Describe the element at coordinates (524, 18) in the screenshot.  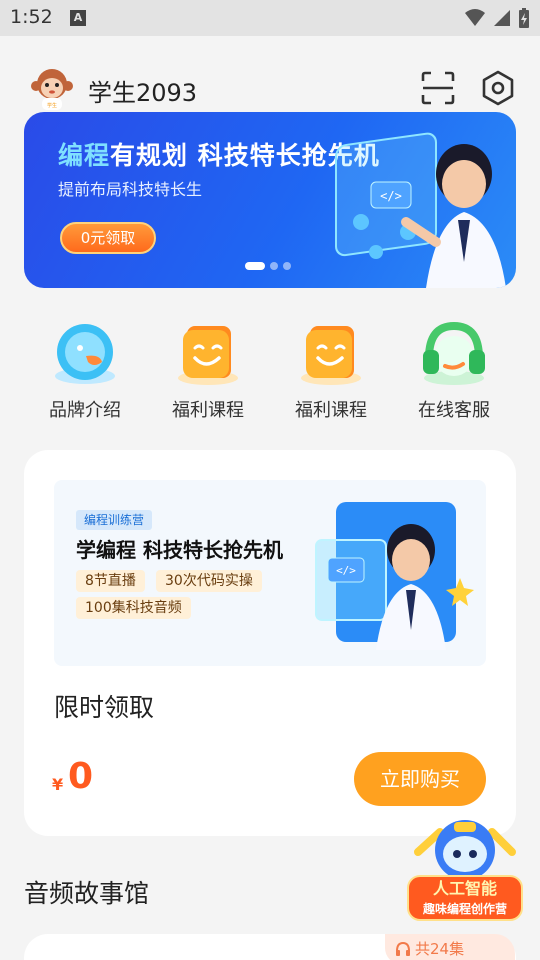
I see `battery-icon` at that location.